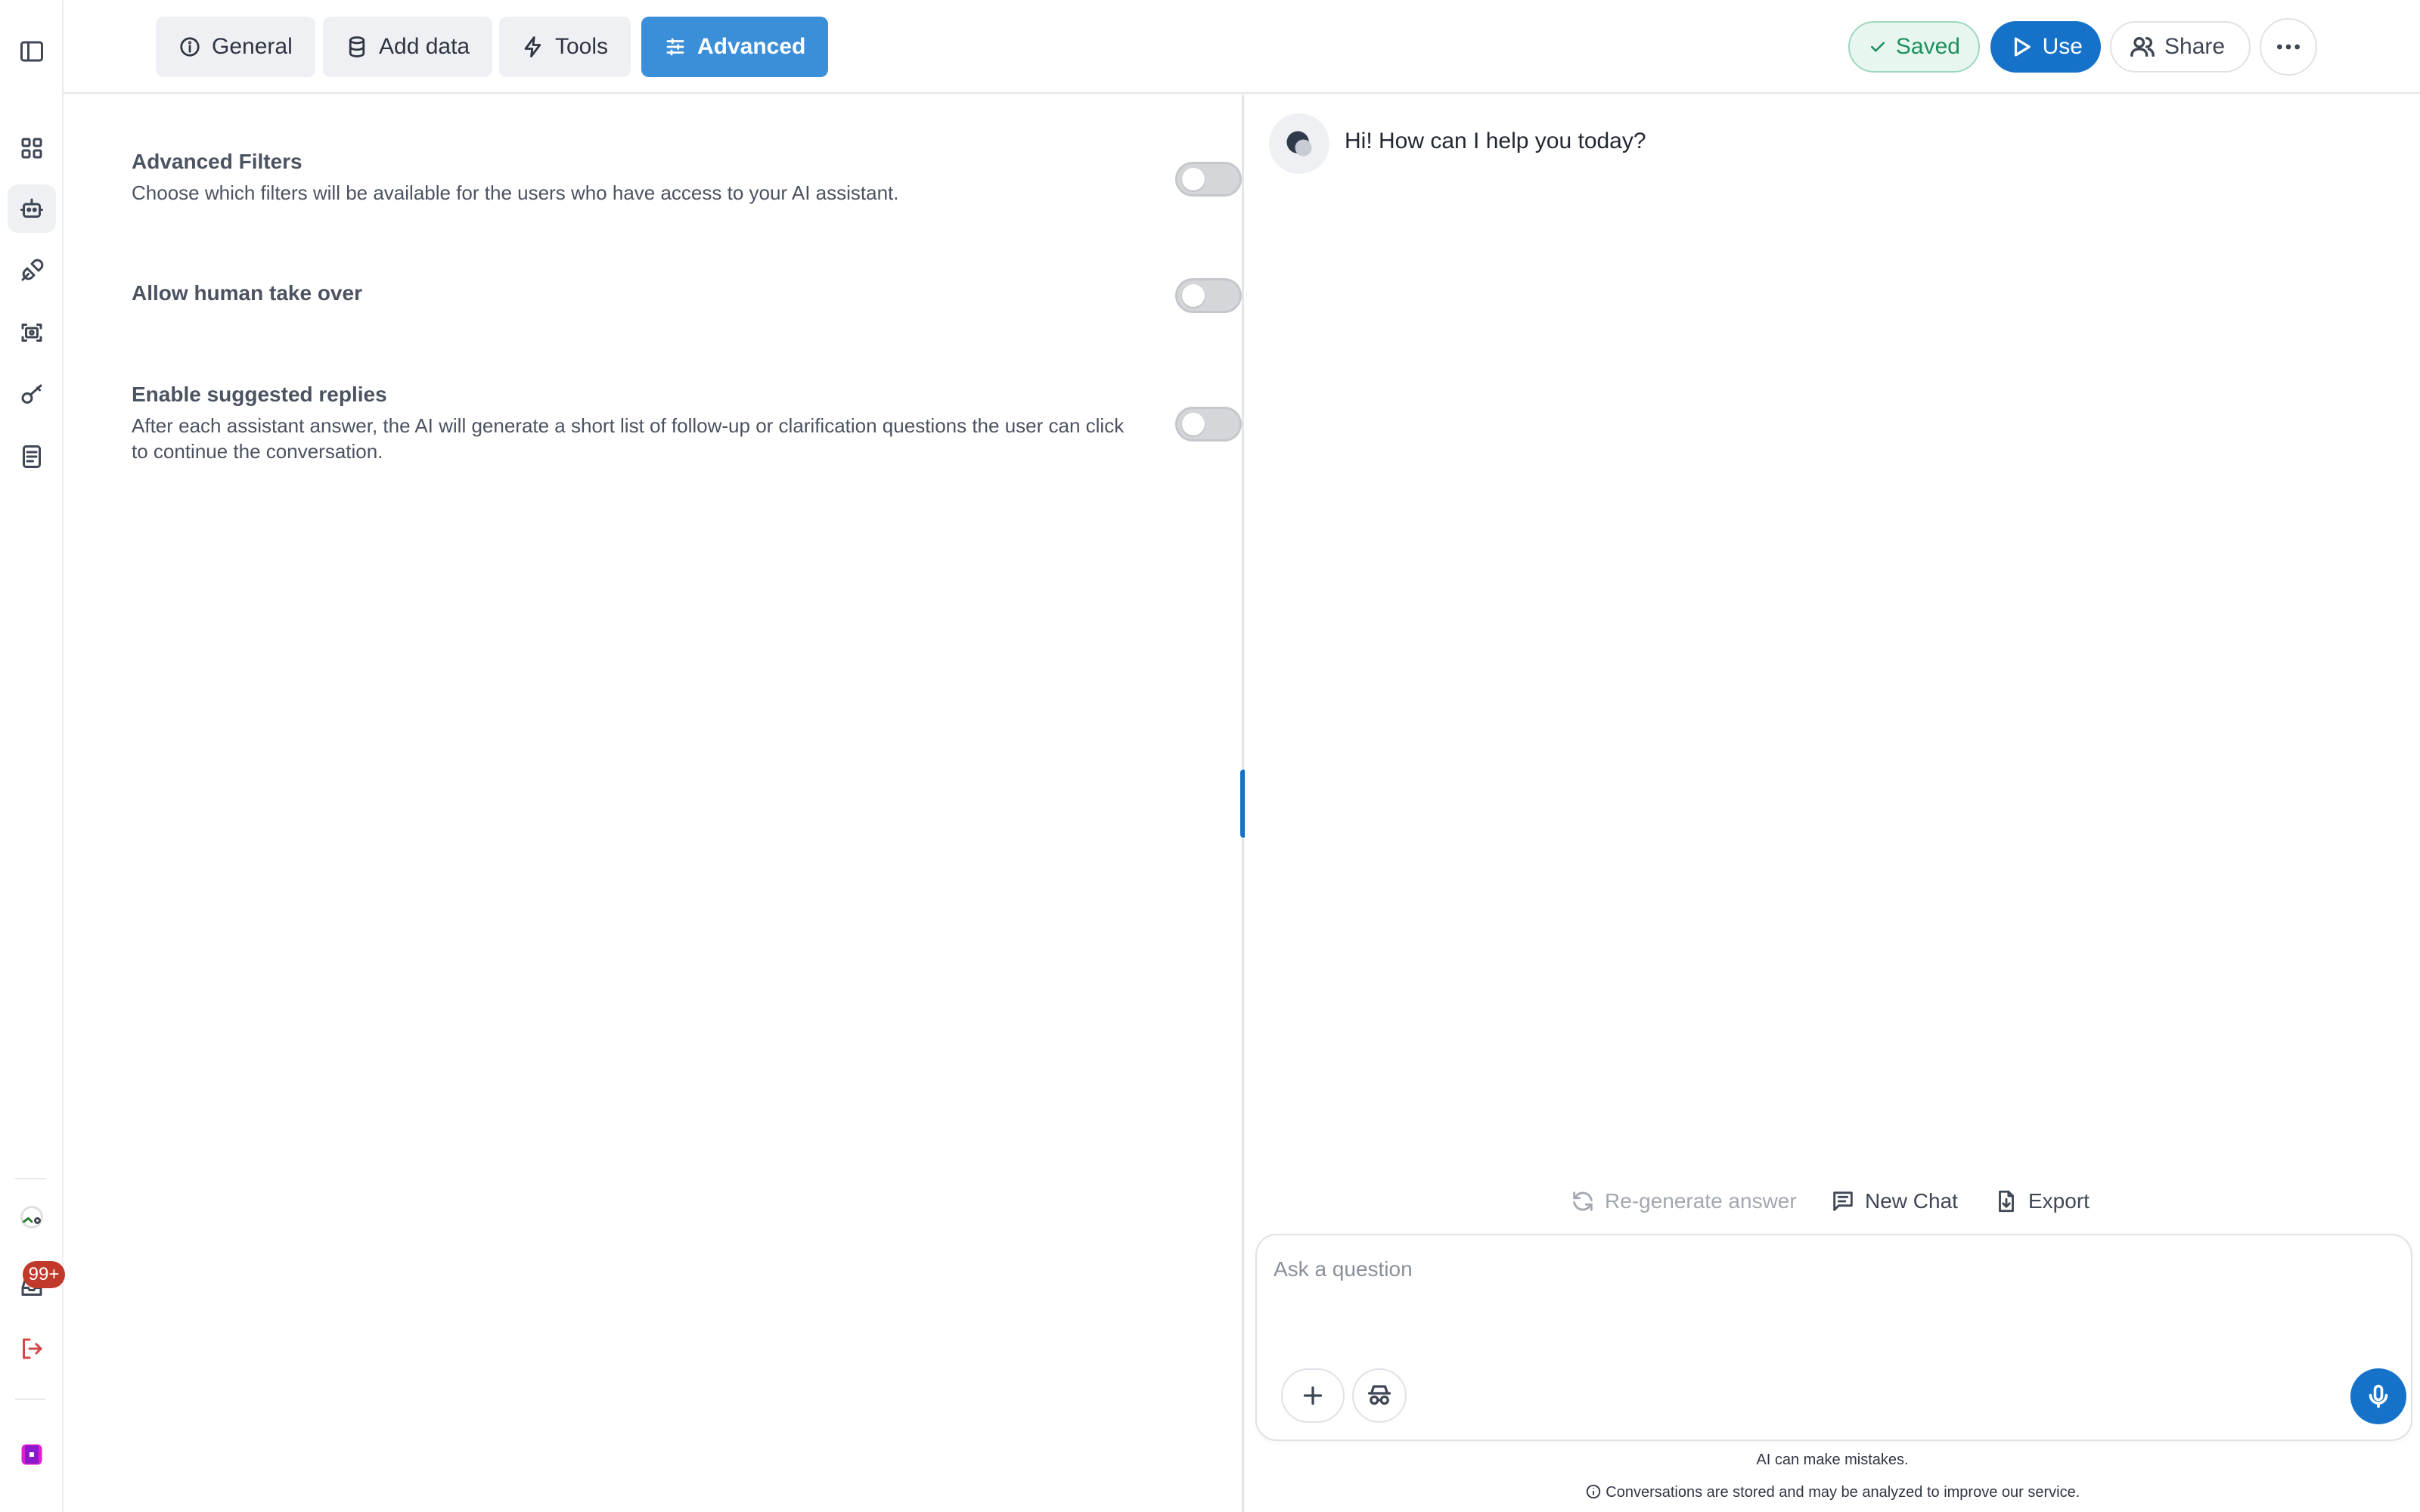 Image resolution: width=2420 pixels, height=1512 pixels. I want to click on tab-label: Tools, so click(582, 46).